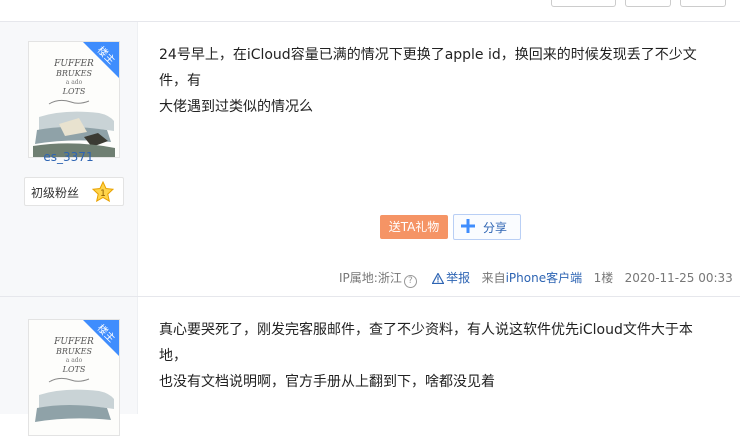  What do you see at coordinates (495, 228) in the screenshot?
I see `share-label: 分享` at bounding box center [495, 228].